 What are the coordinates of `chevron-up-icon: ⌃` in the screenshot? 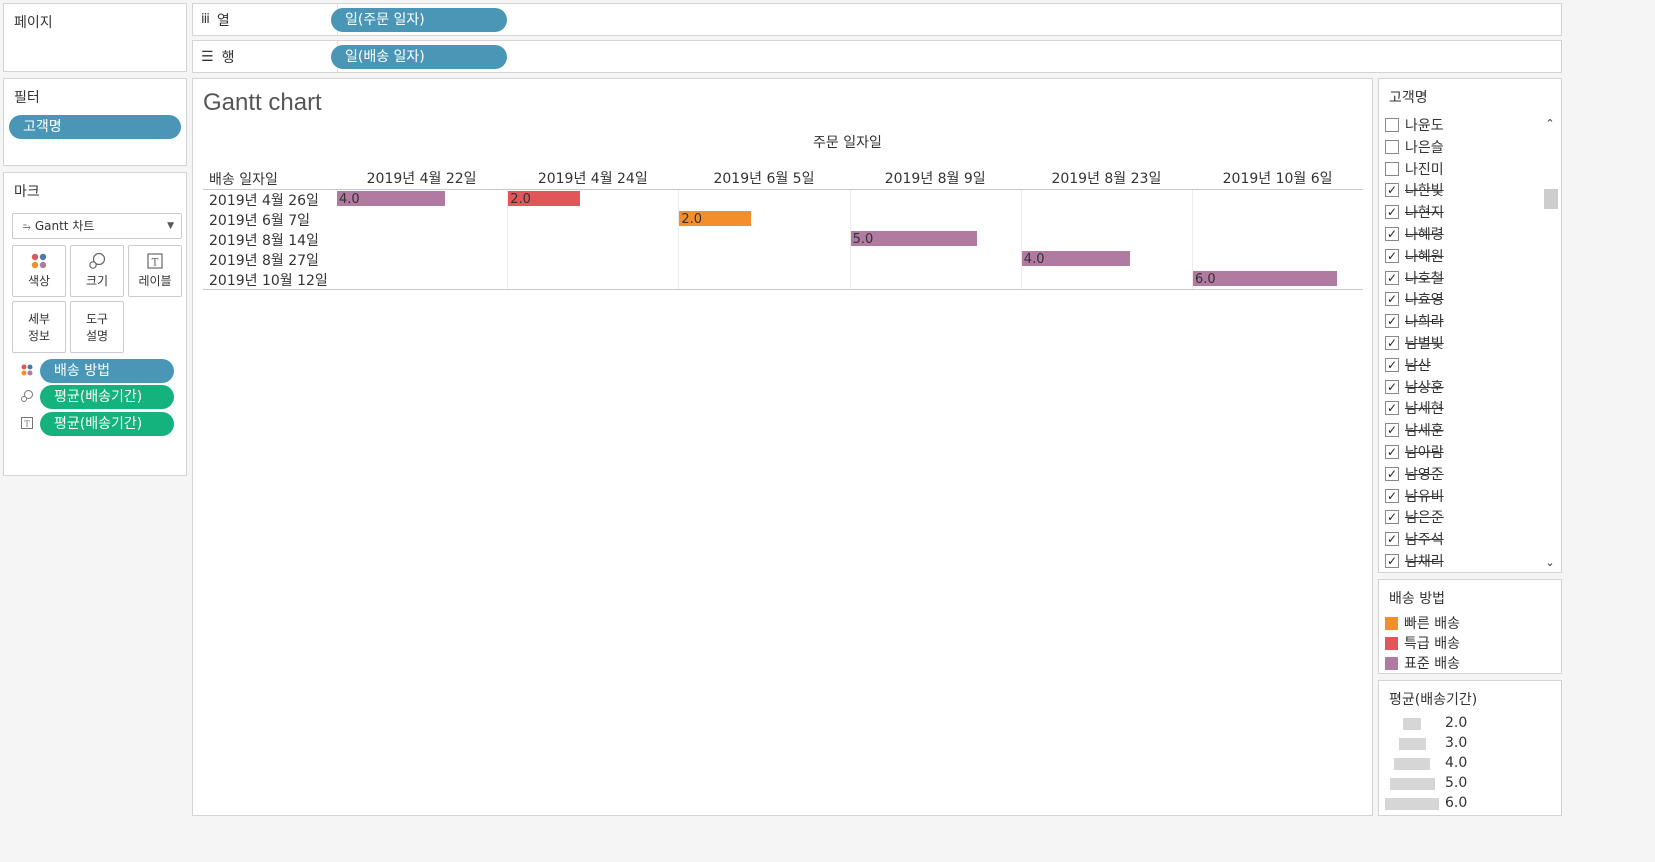 It's located at (1550, 123).